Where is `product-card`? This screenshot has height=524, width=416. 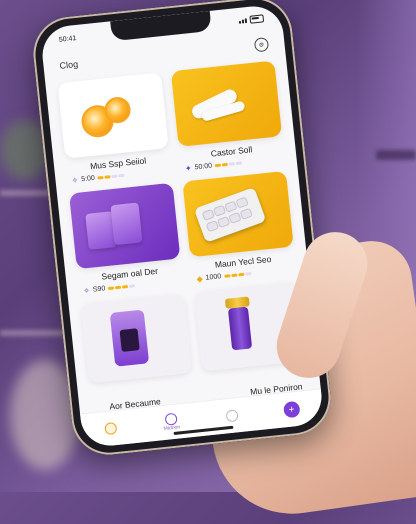
product-card is located at coordinates (136, 338).